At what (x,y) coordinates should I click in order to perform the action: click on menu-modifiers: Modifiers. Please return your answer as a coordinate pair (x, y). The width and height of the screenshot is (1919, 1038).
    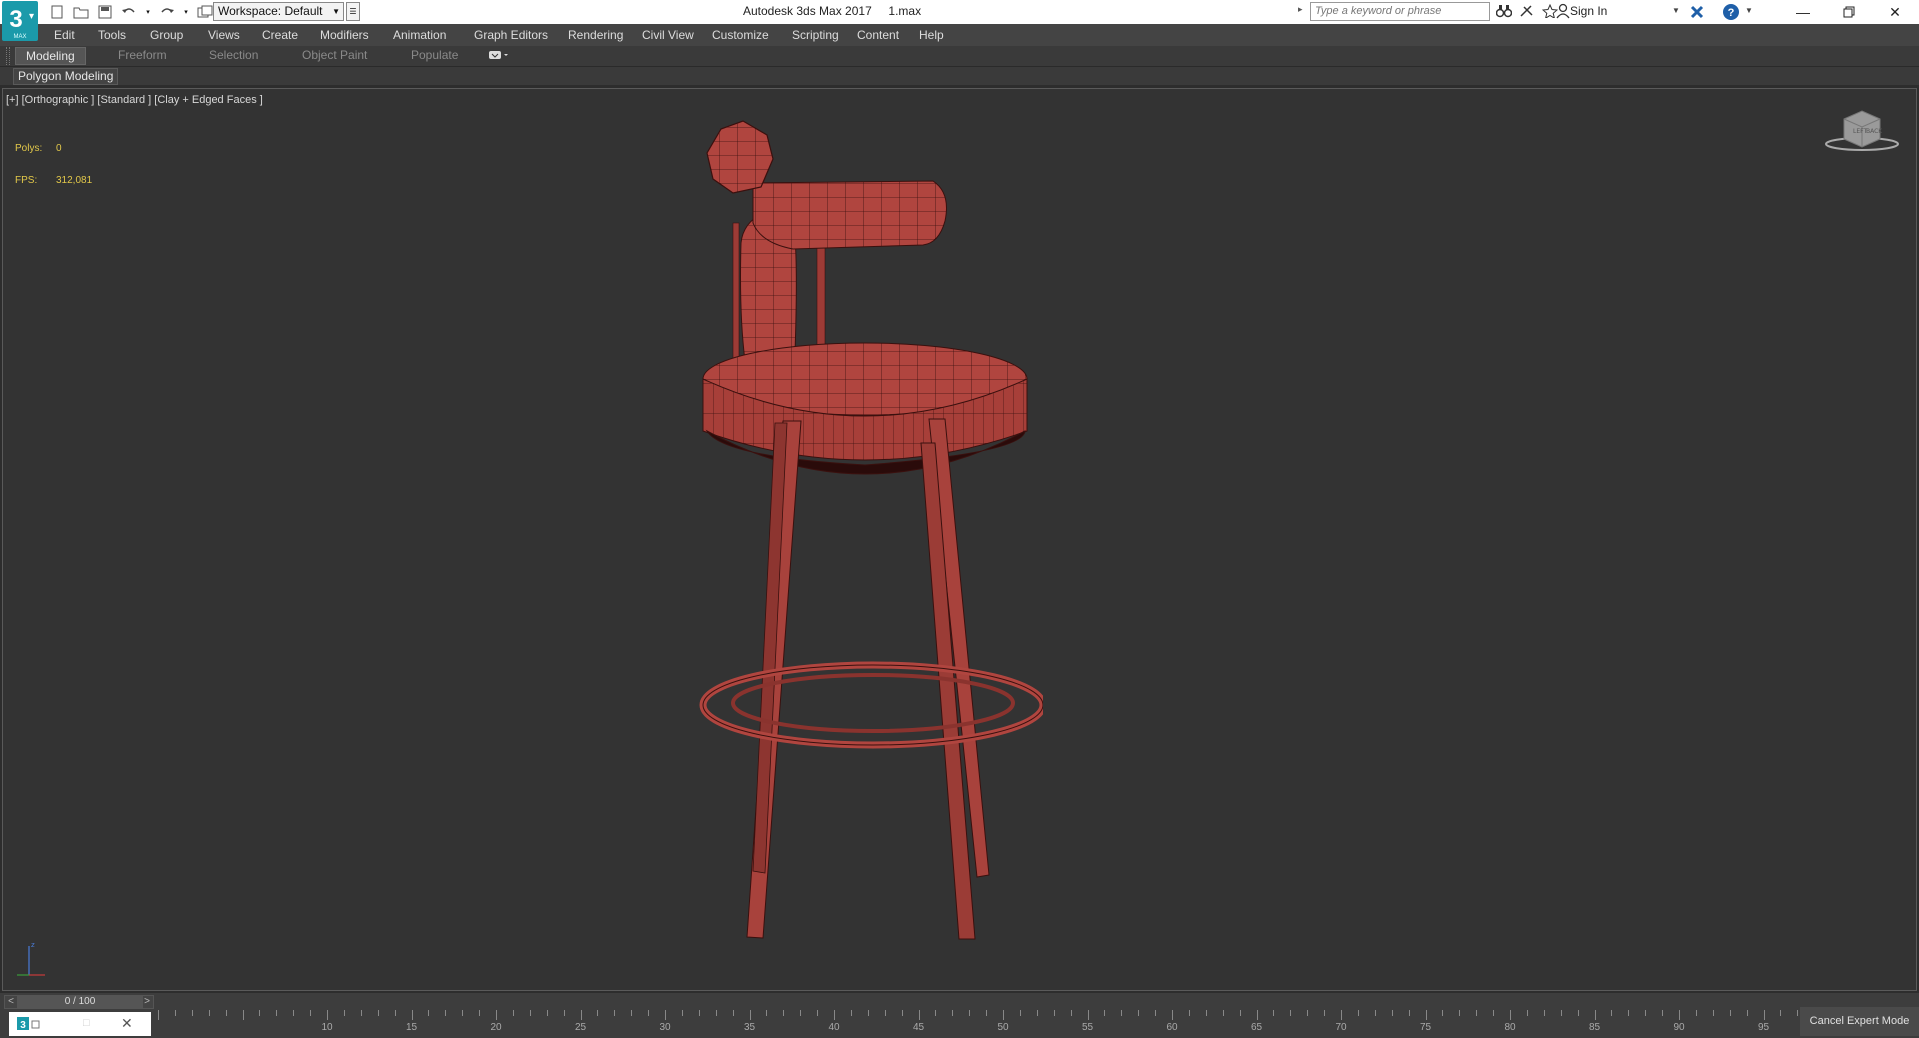
    Looking at the image, I should click on (344, 35).